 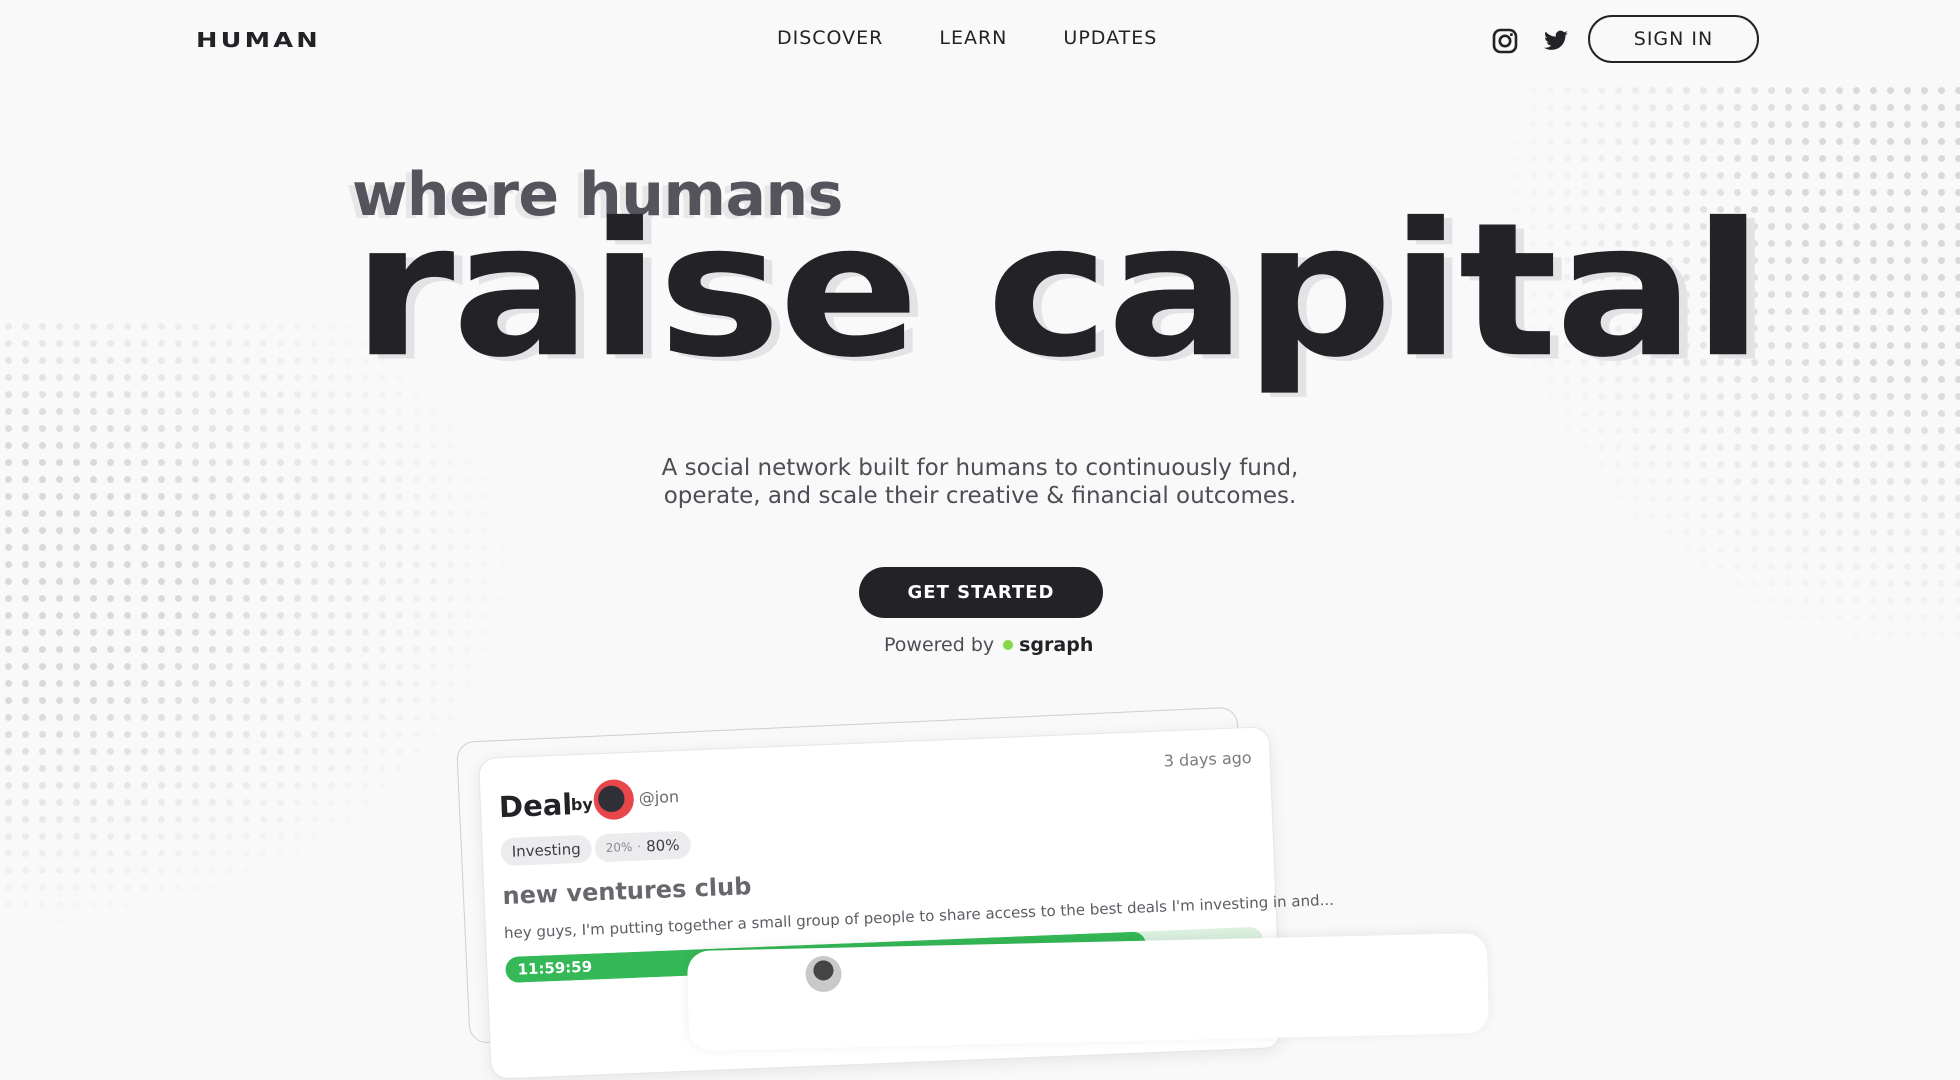 I want to click on sgraph-dot-icon, so click(x=1008, y=645).